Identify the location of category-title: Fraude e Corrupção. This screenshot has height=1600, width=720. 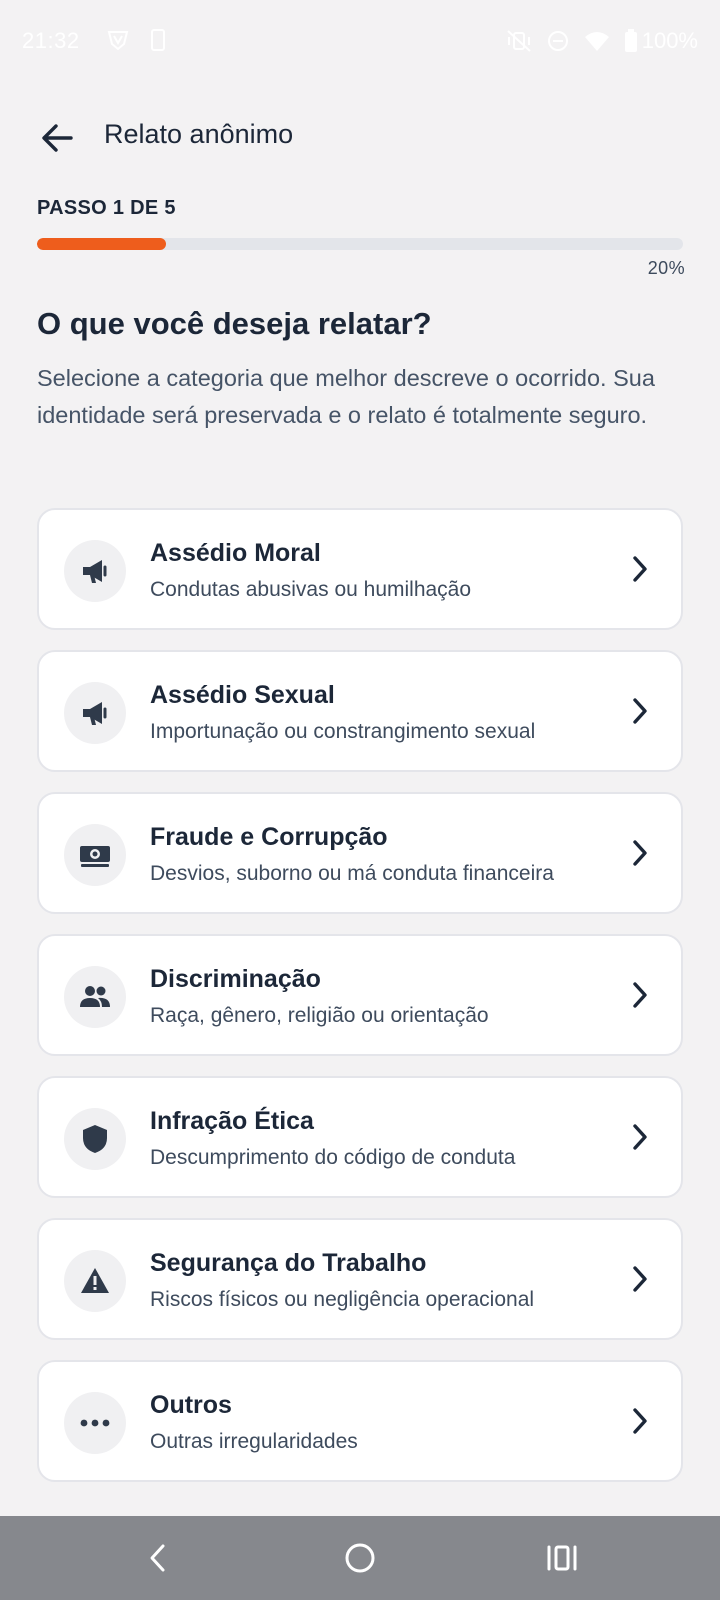
(269, 837).